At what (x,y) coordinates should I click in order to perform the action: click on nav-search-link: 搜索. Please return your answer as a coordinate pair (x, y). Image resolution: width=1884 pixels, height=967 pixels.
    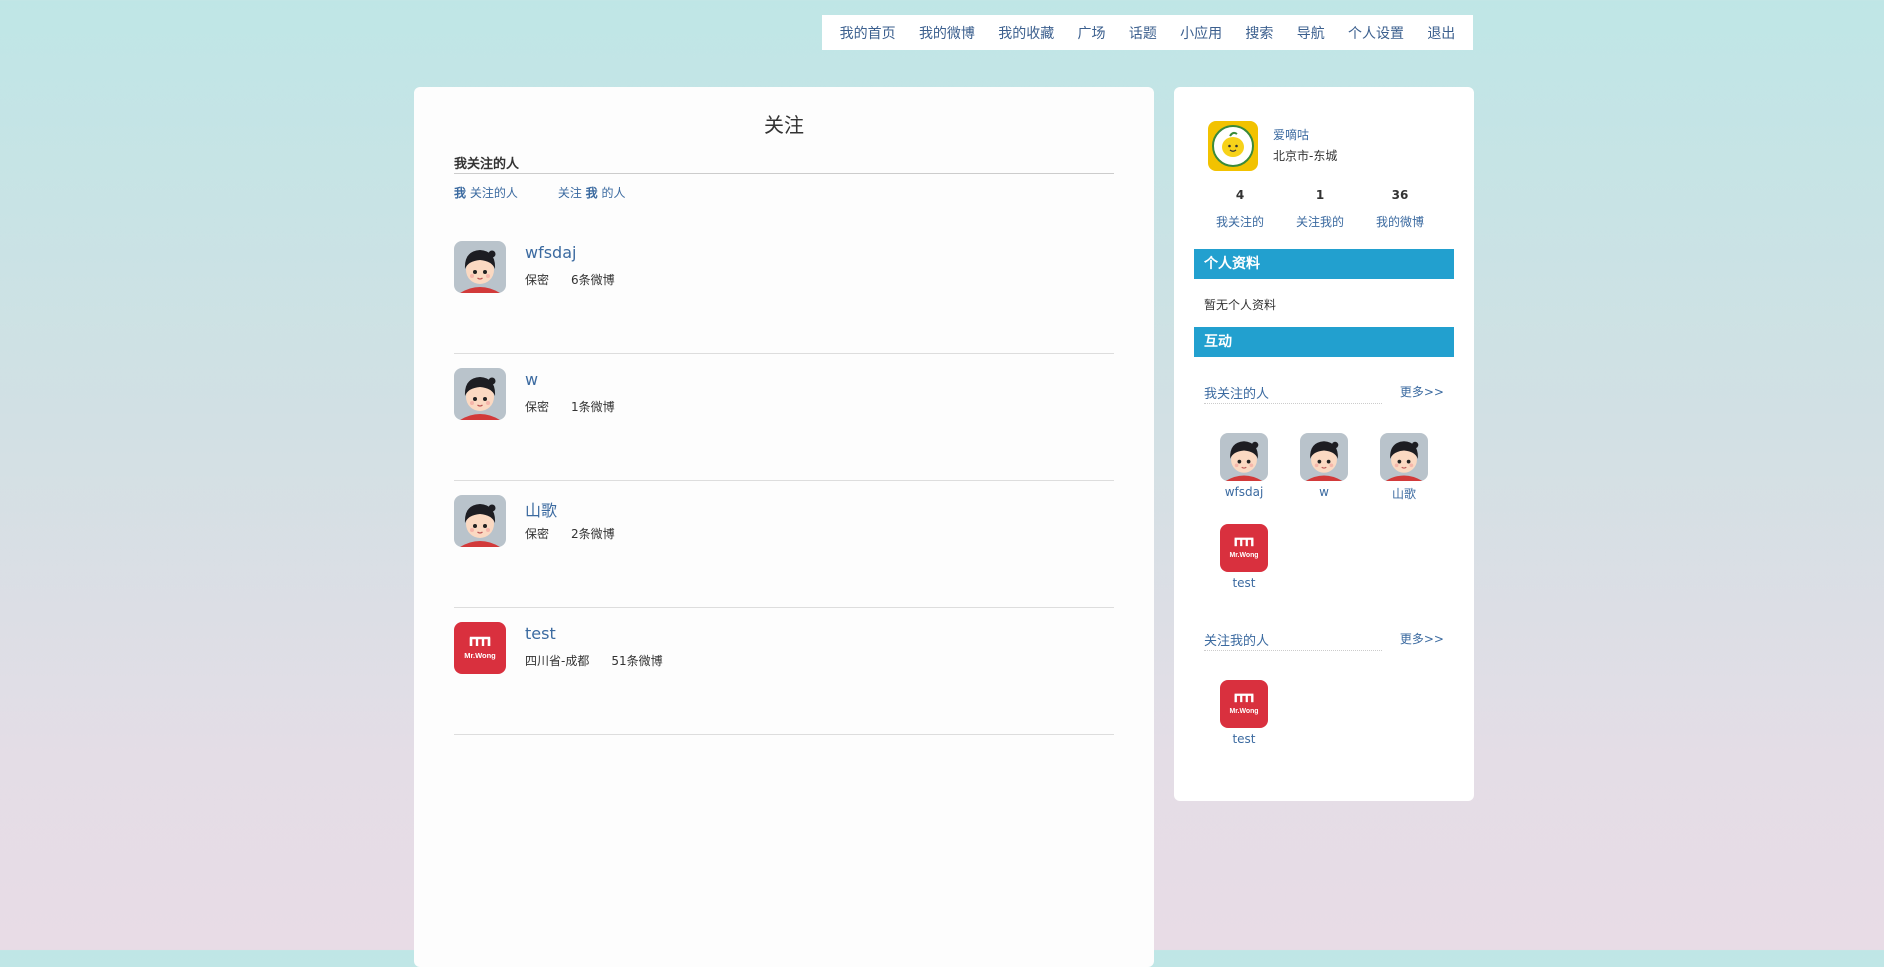
    Looking at the image, I should click on (1259, 33).